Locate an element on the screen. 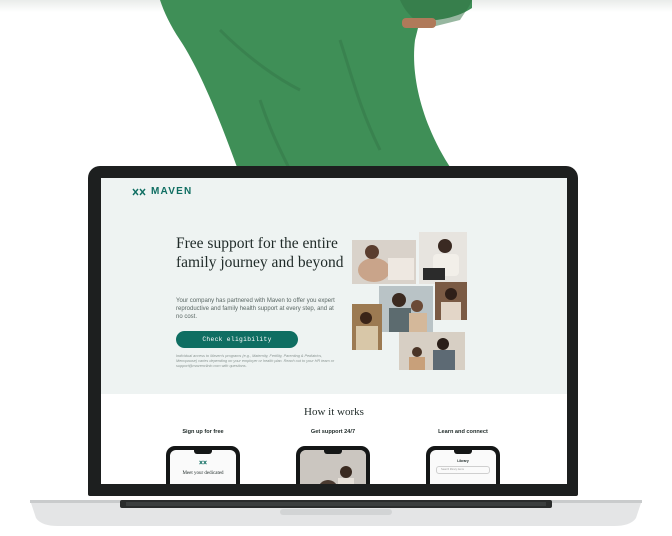  step-get-support-label: Get support 24/7 is located at coordinates (333, 432).